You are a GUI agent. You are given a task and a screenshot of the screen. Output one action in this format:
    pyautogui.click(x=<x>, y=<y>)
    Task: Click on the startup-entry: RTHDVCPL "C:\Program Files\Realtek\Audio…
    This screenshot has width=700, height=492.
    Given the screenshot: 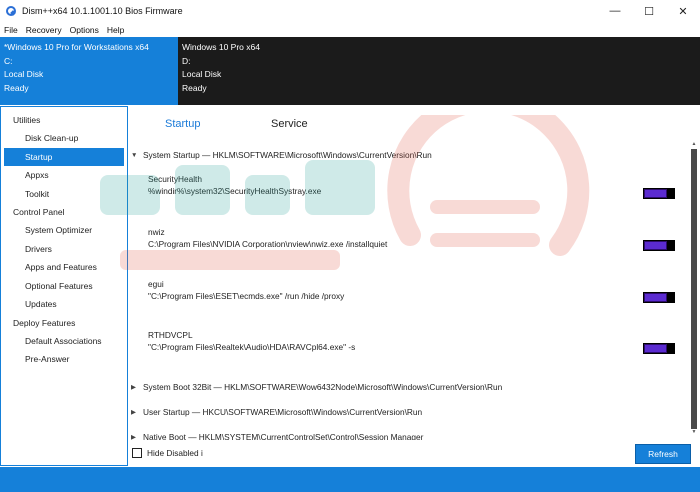 What is the action you would take?
    pyautogui.click(x=413, y=341)
    